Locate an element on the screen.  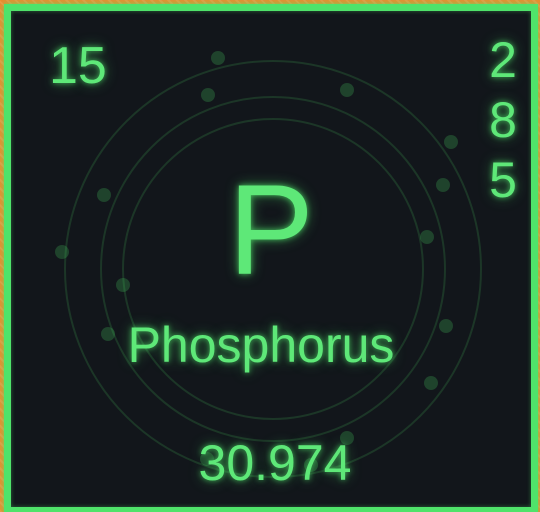
shell-count-2: 8 is located at coordinates (503, 120).